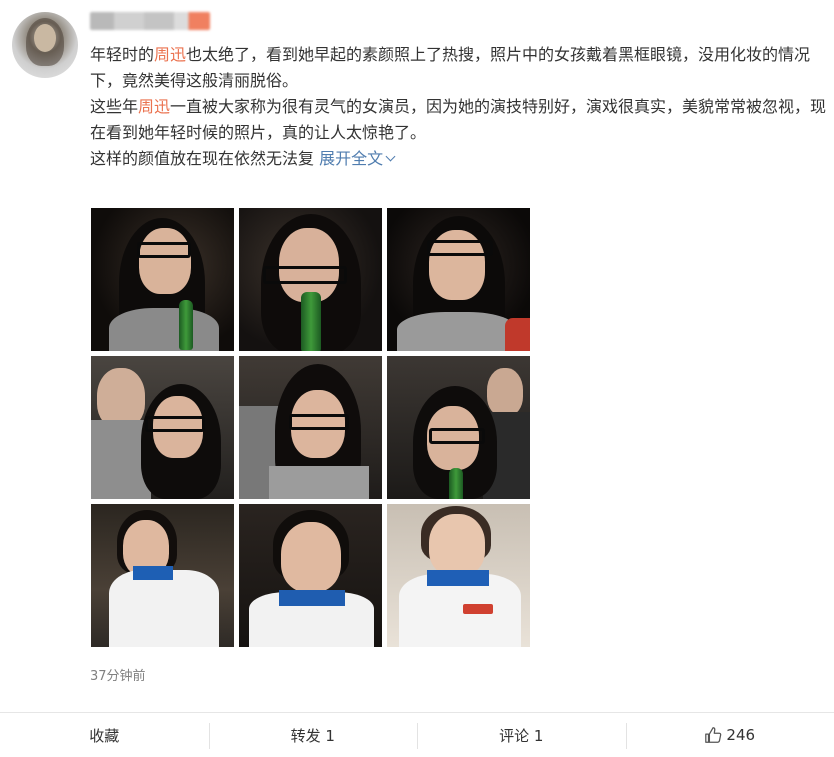 This screenshot has height=757, width=834. I want to click on avatar-face, so click(45, 38).